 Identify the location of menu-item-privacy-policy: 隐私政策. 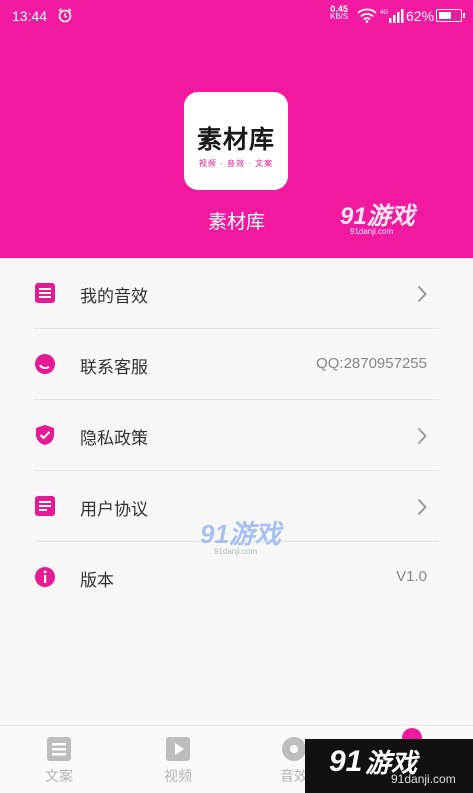
(236, 435).